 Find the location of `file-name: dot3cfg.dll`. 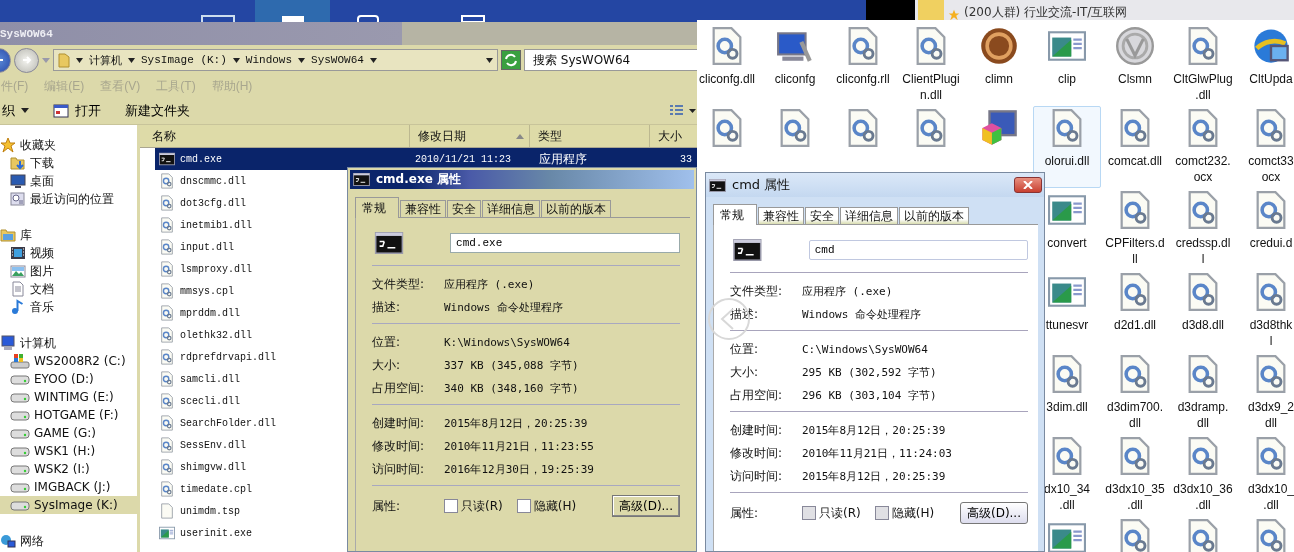

file-name: dot3cfg.dll is located at coordinates (213, 203).